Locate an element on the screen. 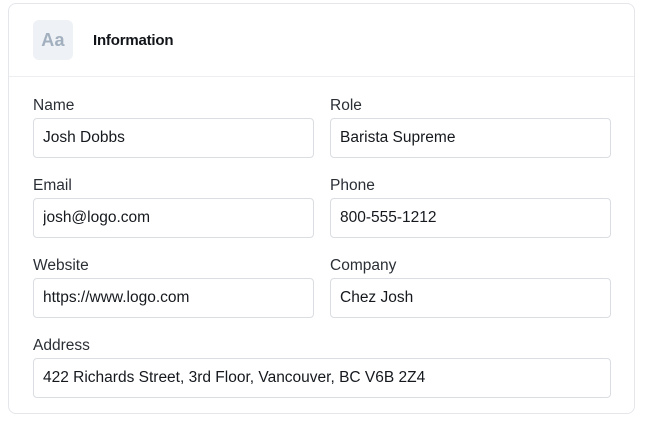 Image resolution: width=650 pixels, height=422 pixels. website-input is located at coordinates (173, 298).